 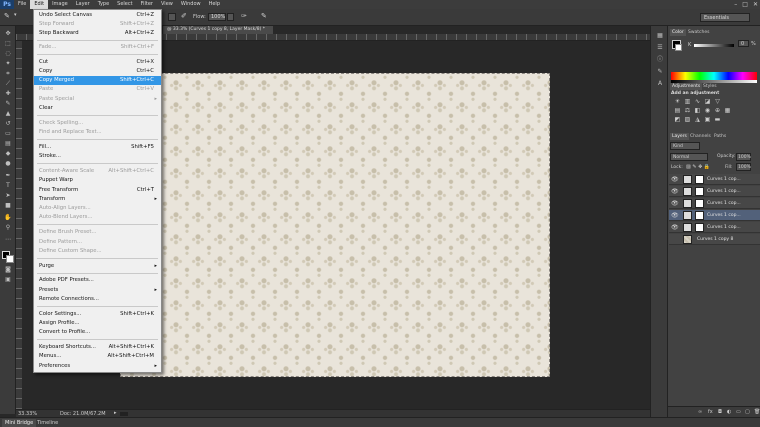 What do you see at coordinates (244, 16) in the screenshot?
I see `airbrush-icon: ✑` at bounding box center [244, 16].